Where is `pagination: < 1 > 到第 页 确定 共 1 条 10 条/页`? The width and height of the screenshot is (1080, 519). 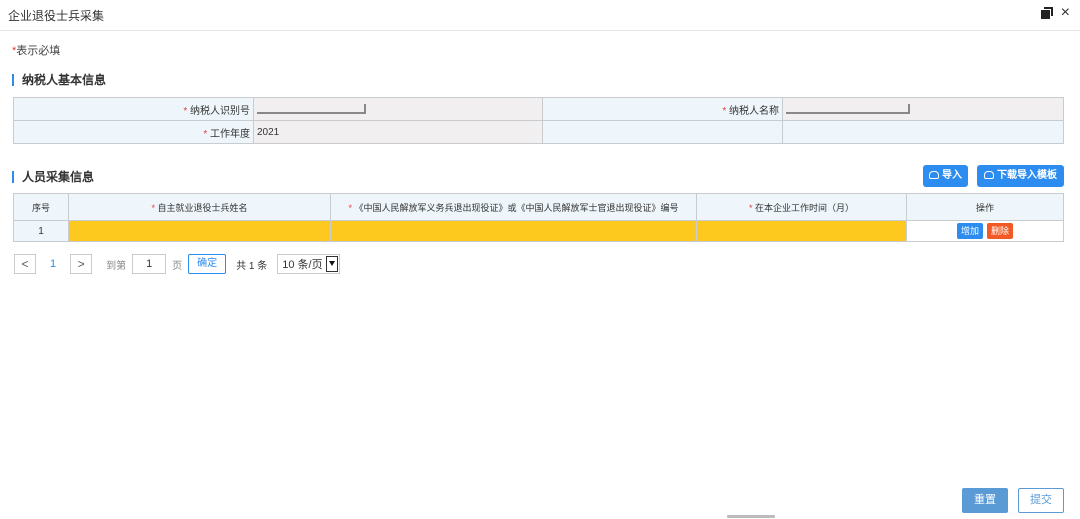 pagination: < 1 > 到第 页 确定 共 1 条 10 条/页 is located at coordinates (177, 264).